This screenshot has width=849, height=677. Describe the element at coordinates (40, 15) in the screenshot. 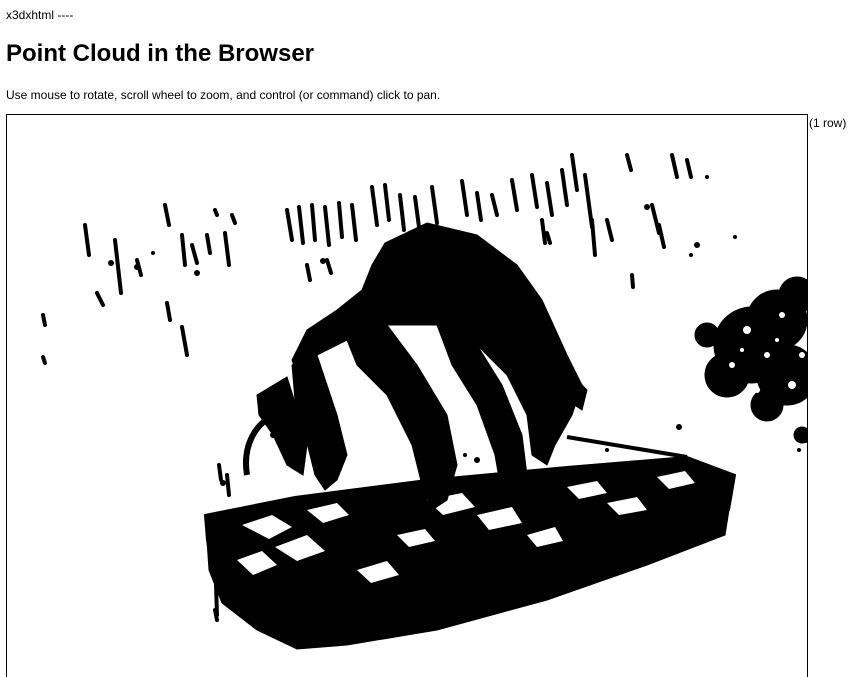

I see `header-label: x3dxhtml ----` at that location.